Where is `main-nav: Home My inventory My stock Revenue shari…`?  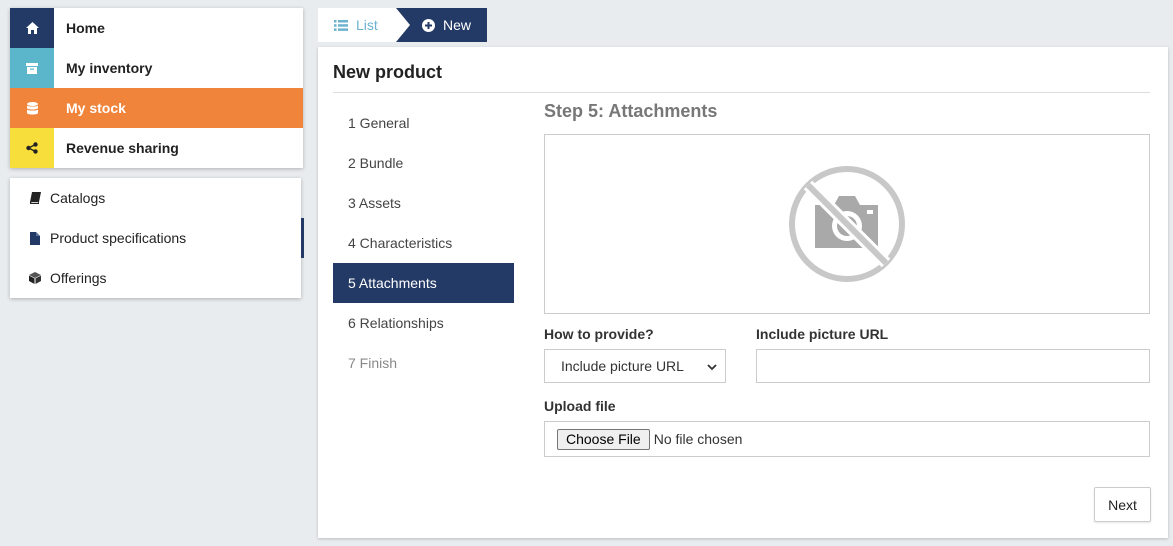 main-nav: Home My inventory My stock Revenue shari… is located at coordinates (156, 88).